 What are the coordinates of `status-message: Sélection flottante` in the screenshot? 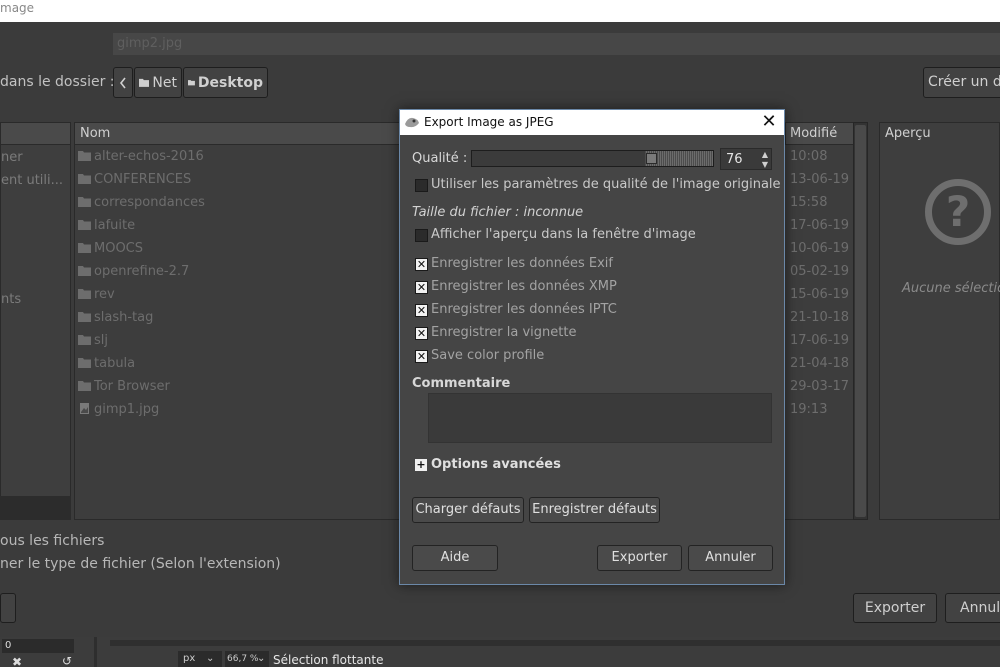 It's located at (328, 660).